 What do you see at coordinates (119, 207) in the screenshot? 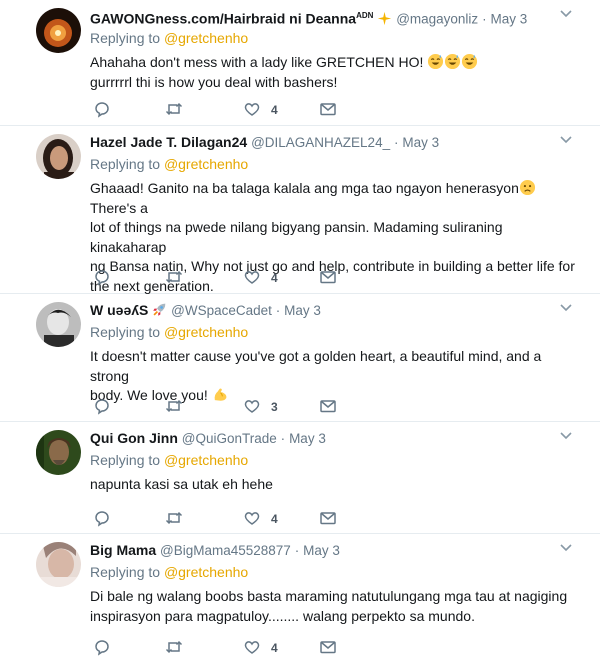
I see `text-line: There's a` at bounding box center [119, 207].